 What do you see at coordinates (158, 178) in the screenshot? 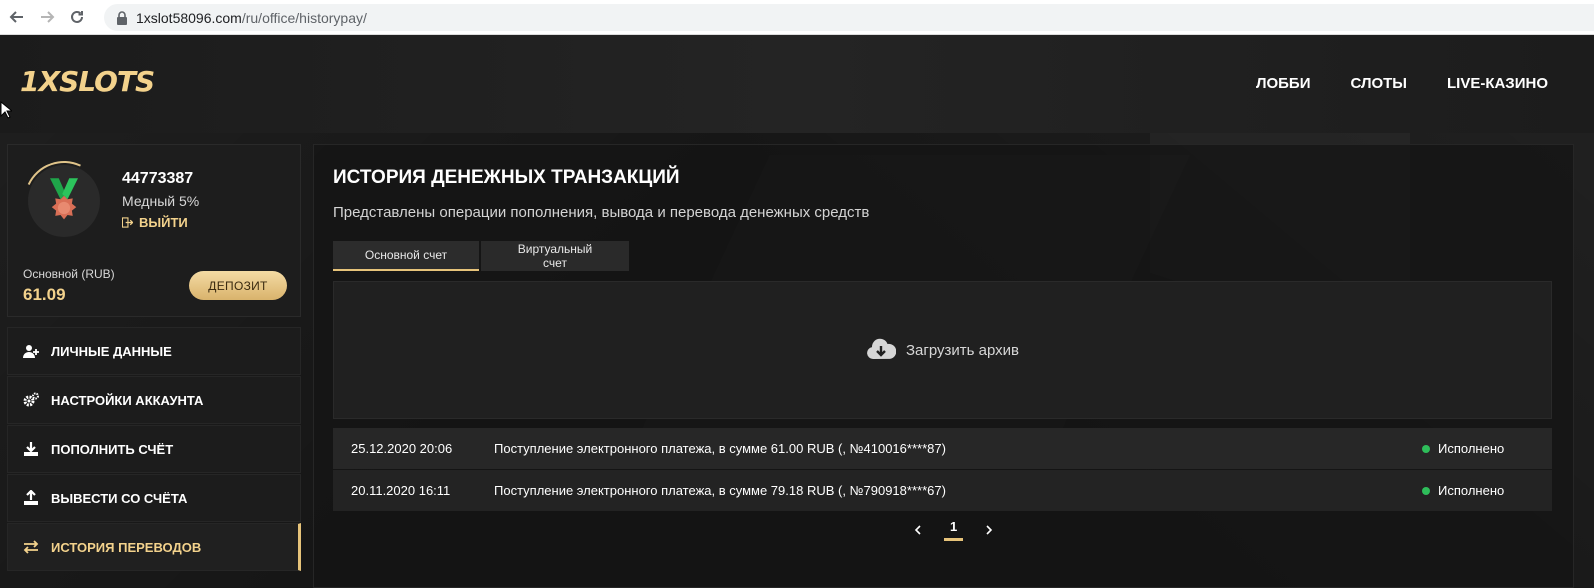
I see `user-id: 44773387` at bounding box center [158, 178].